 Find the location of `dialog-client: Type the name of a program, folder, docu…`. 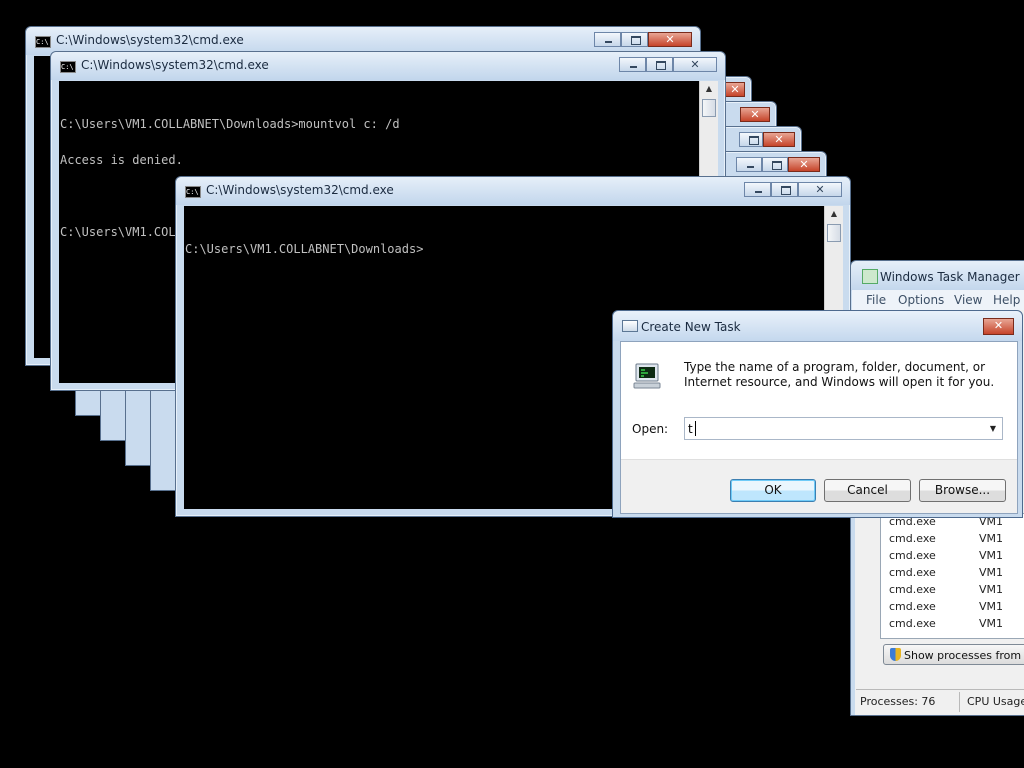

dialog-client: Type the name of a program, folder, docu… is located at coordinates (819, 427).